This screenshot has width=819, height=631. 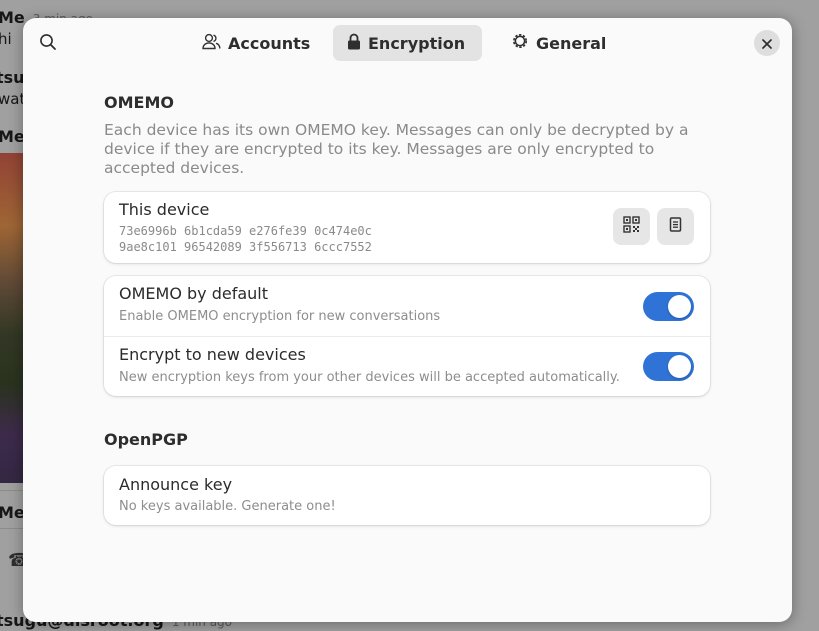 I want to click on accounts-icon, so click(x=211, y=43).